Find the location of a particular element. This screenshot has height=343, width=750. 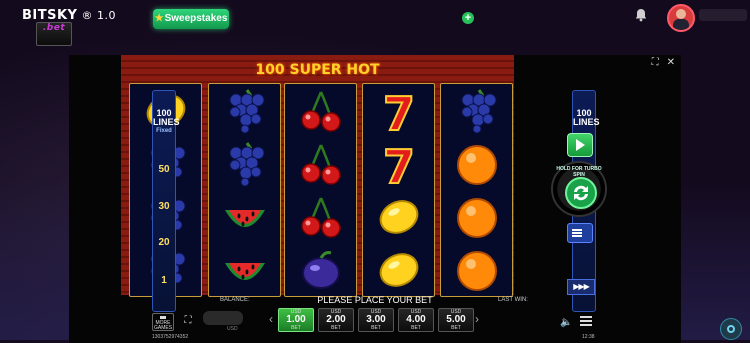

fullscreen-icon: ⛶ is located at coordinates (188, 321).